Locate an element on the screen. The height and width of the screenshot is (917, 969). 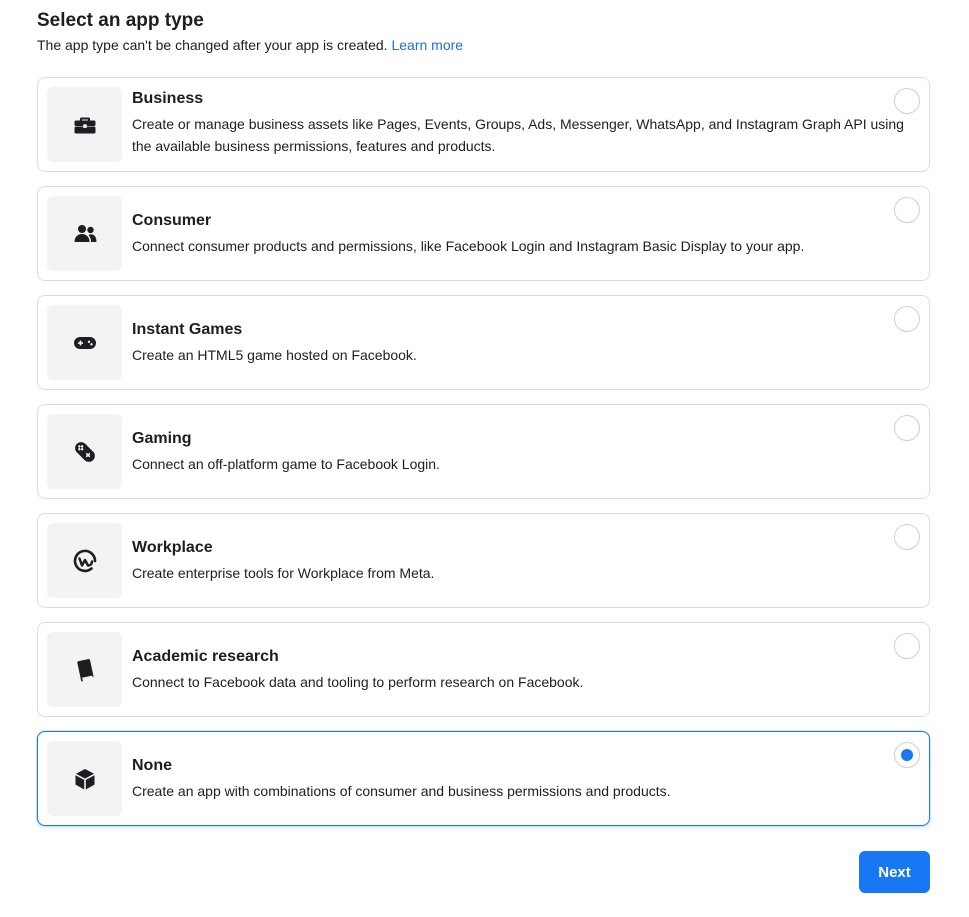
option-title: Instant Games is located at coordinates (187, 329).